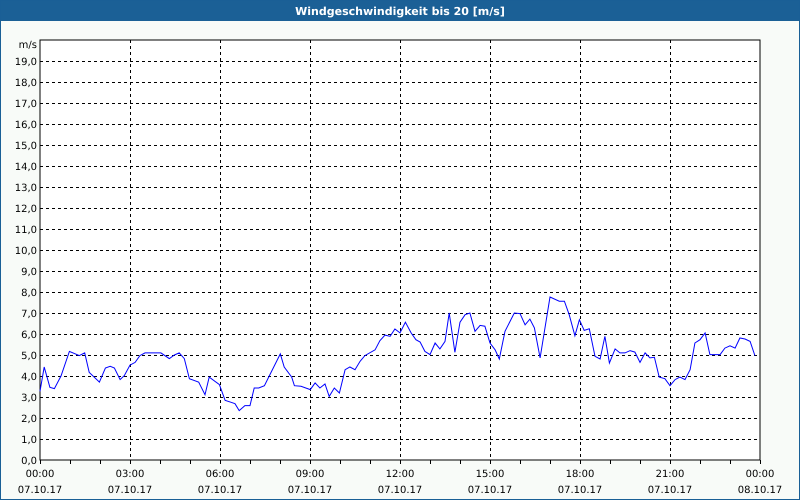  Describe the element at coordinates (29, 335) in the screenshot. I see `y-tick-label: 6,0` at that location.